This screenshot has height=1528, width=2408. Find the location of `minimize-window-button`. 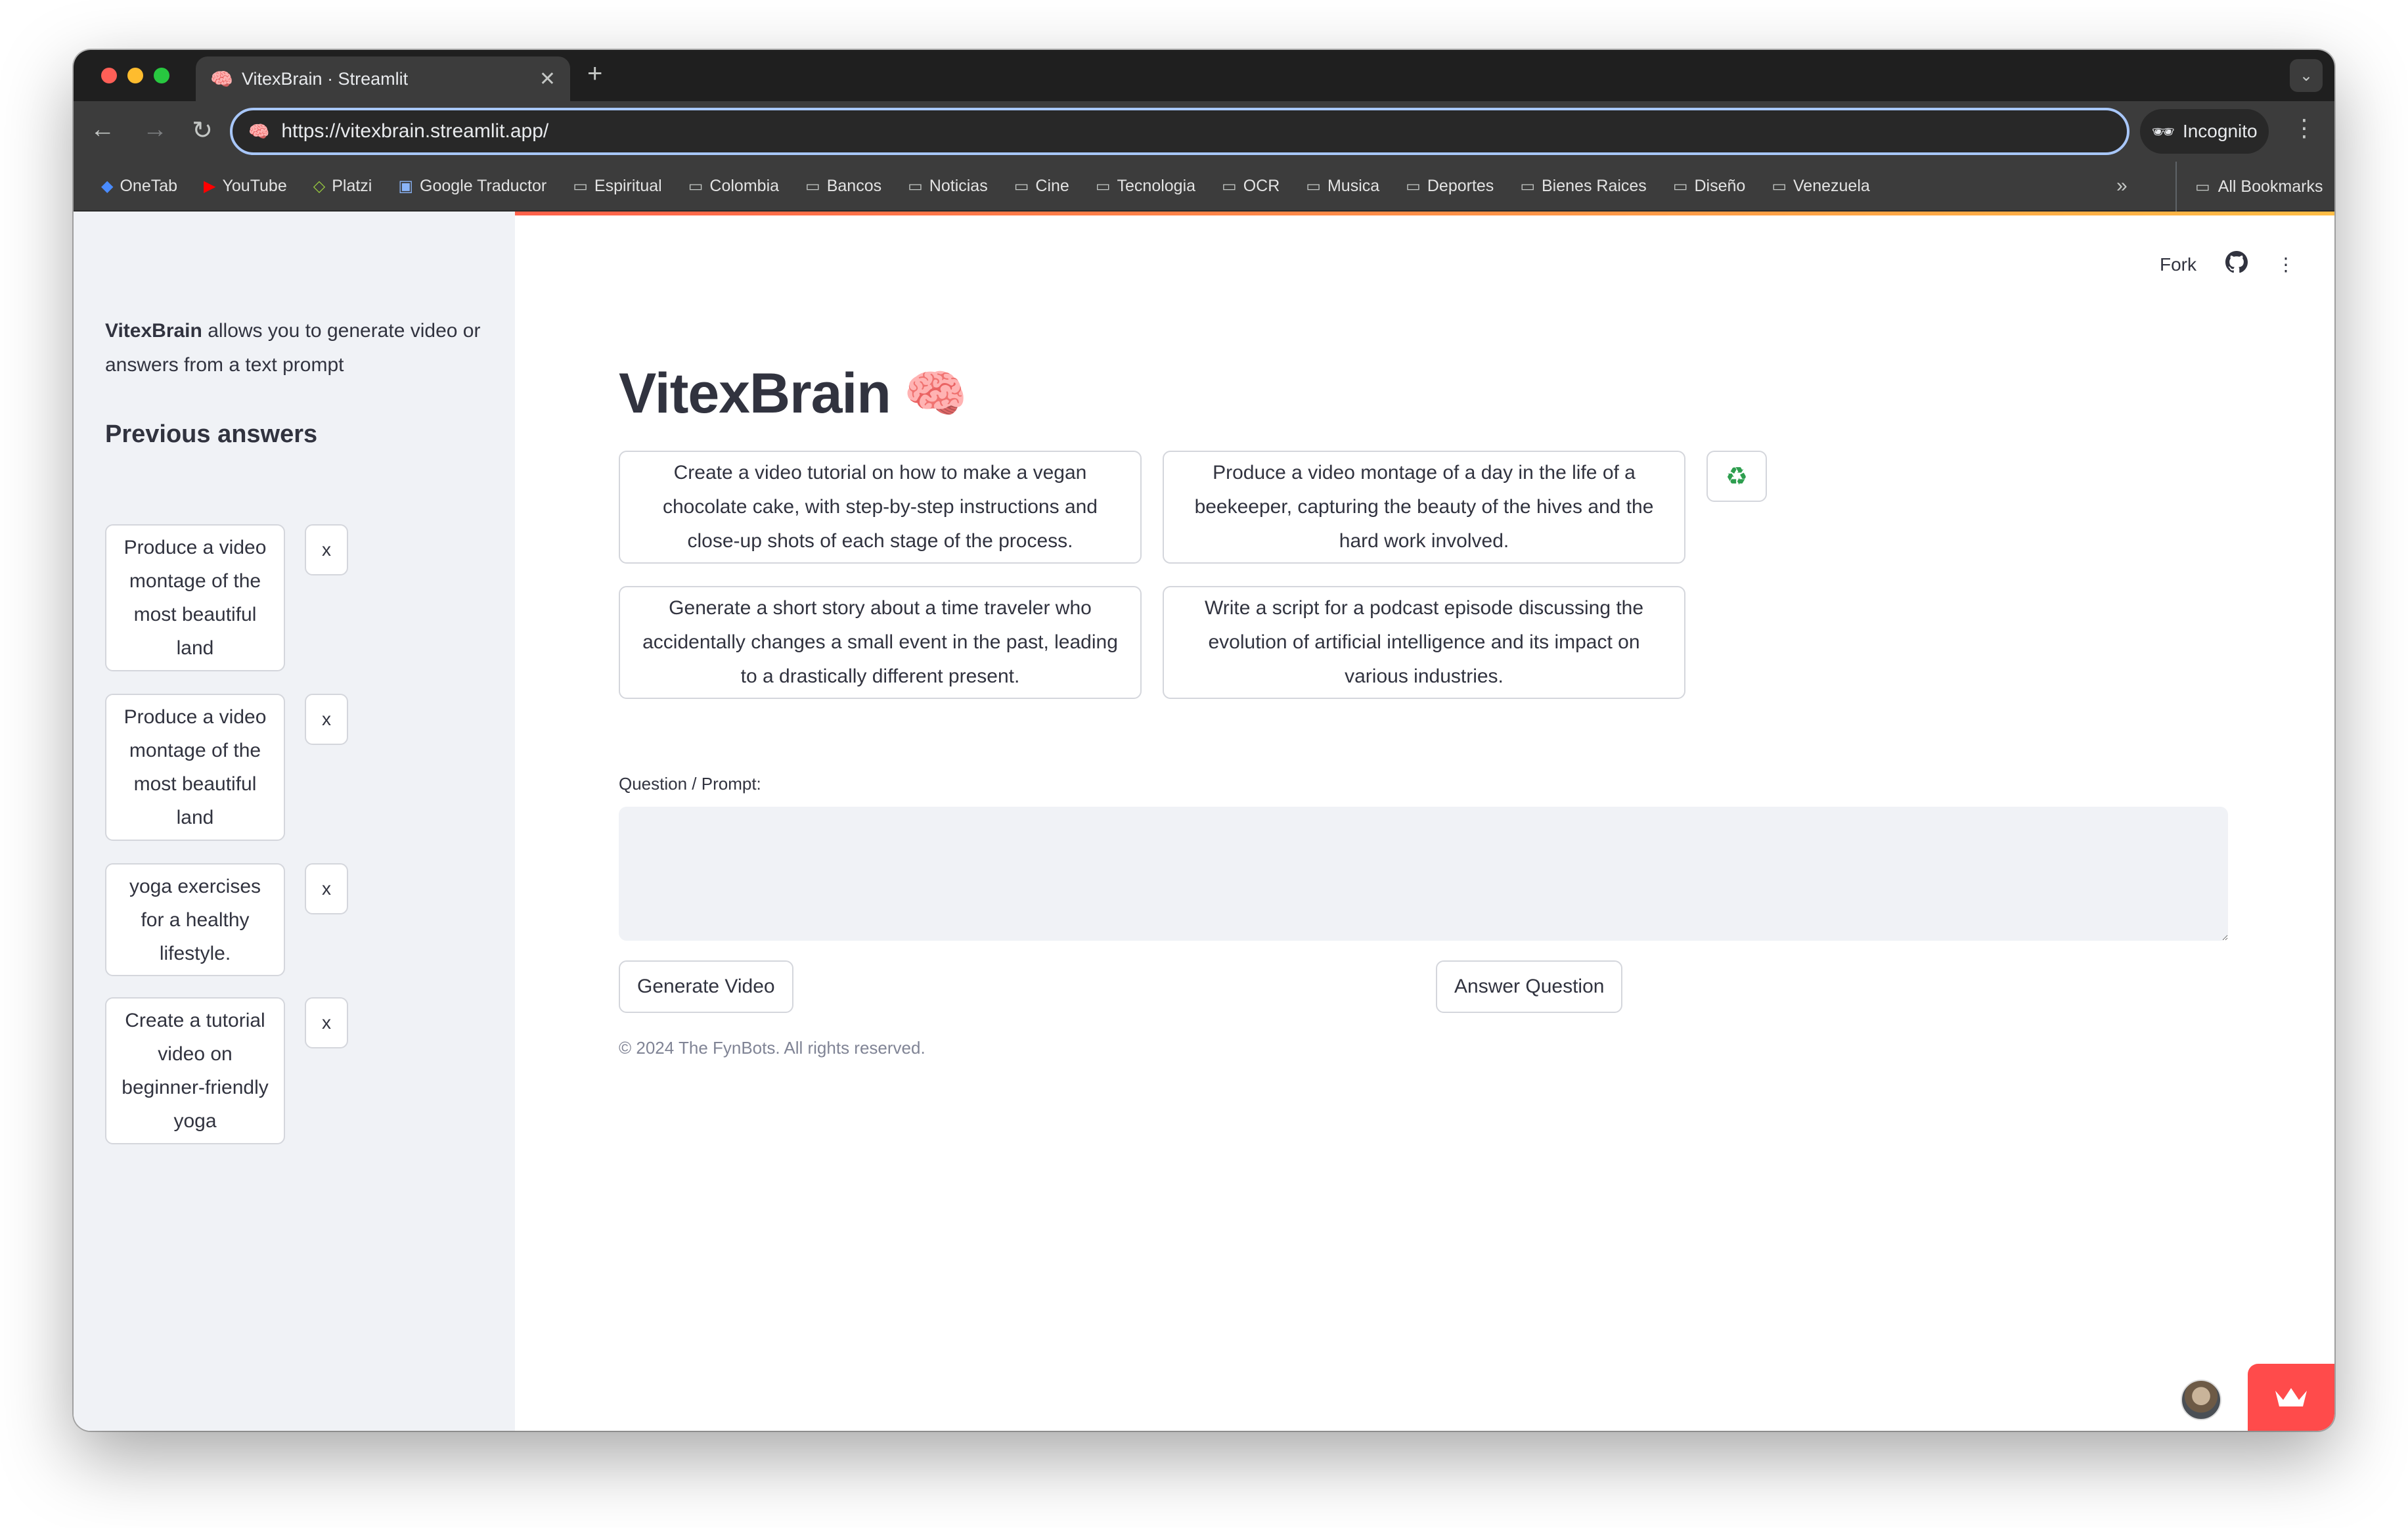

minimize-window-button is located at coordinates (135, 75).